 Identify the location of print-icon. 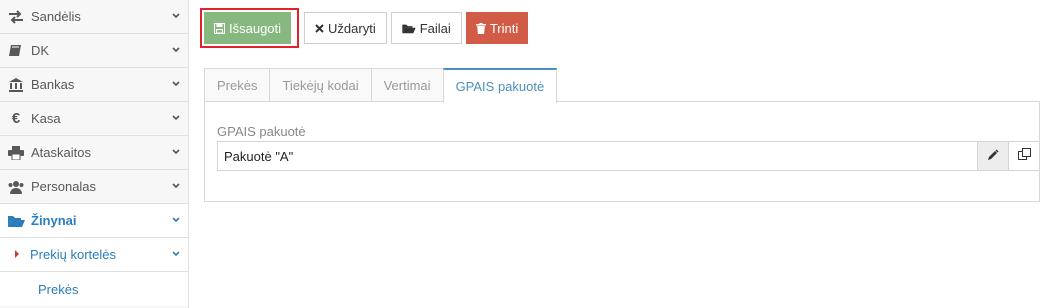
(16, 153).